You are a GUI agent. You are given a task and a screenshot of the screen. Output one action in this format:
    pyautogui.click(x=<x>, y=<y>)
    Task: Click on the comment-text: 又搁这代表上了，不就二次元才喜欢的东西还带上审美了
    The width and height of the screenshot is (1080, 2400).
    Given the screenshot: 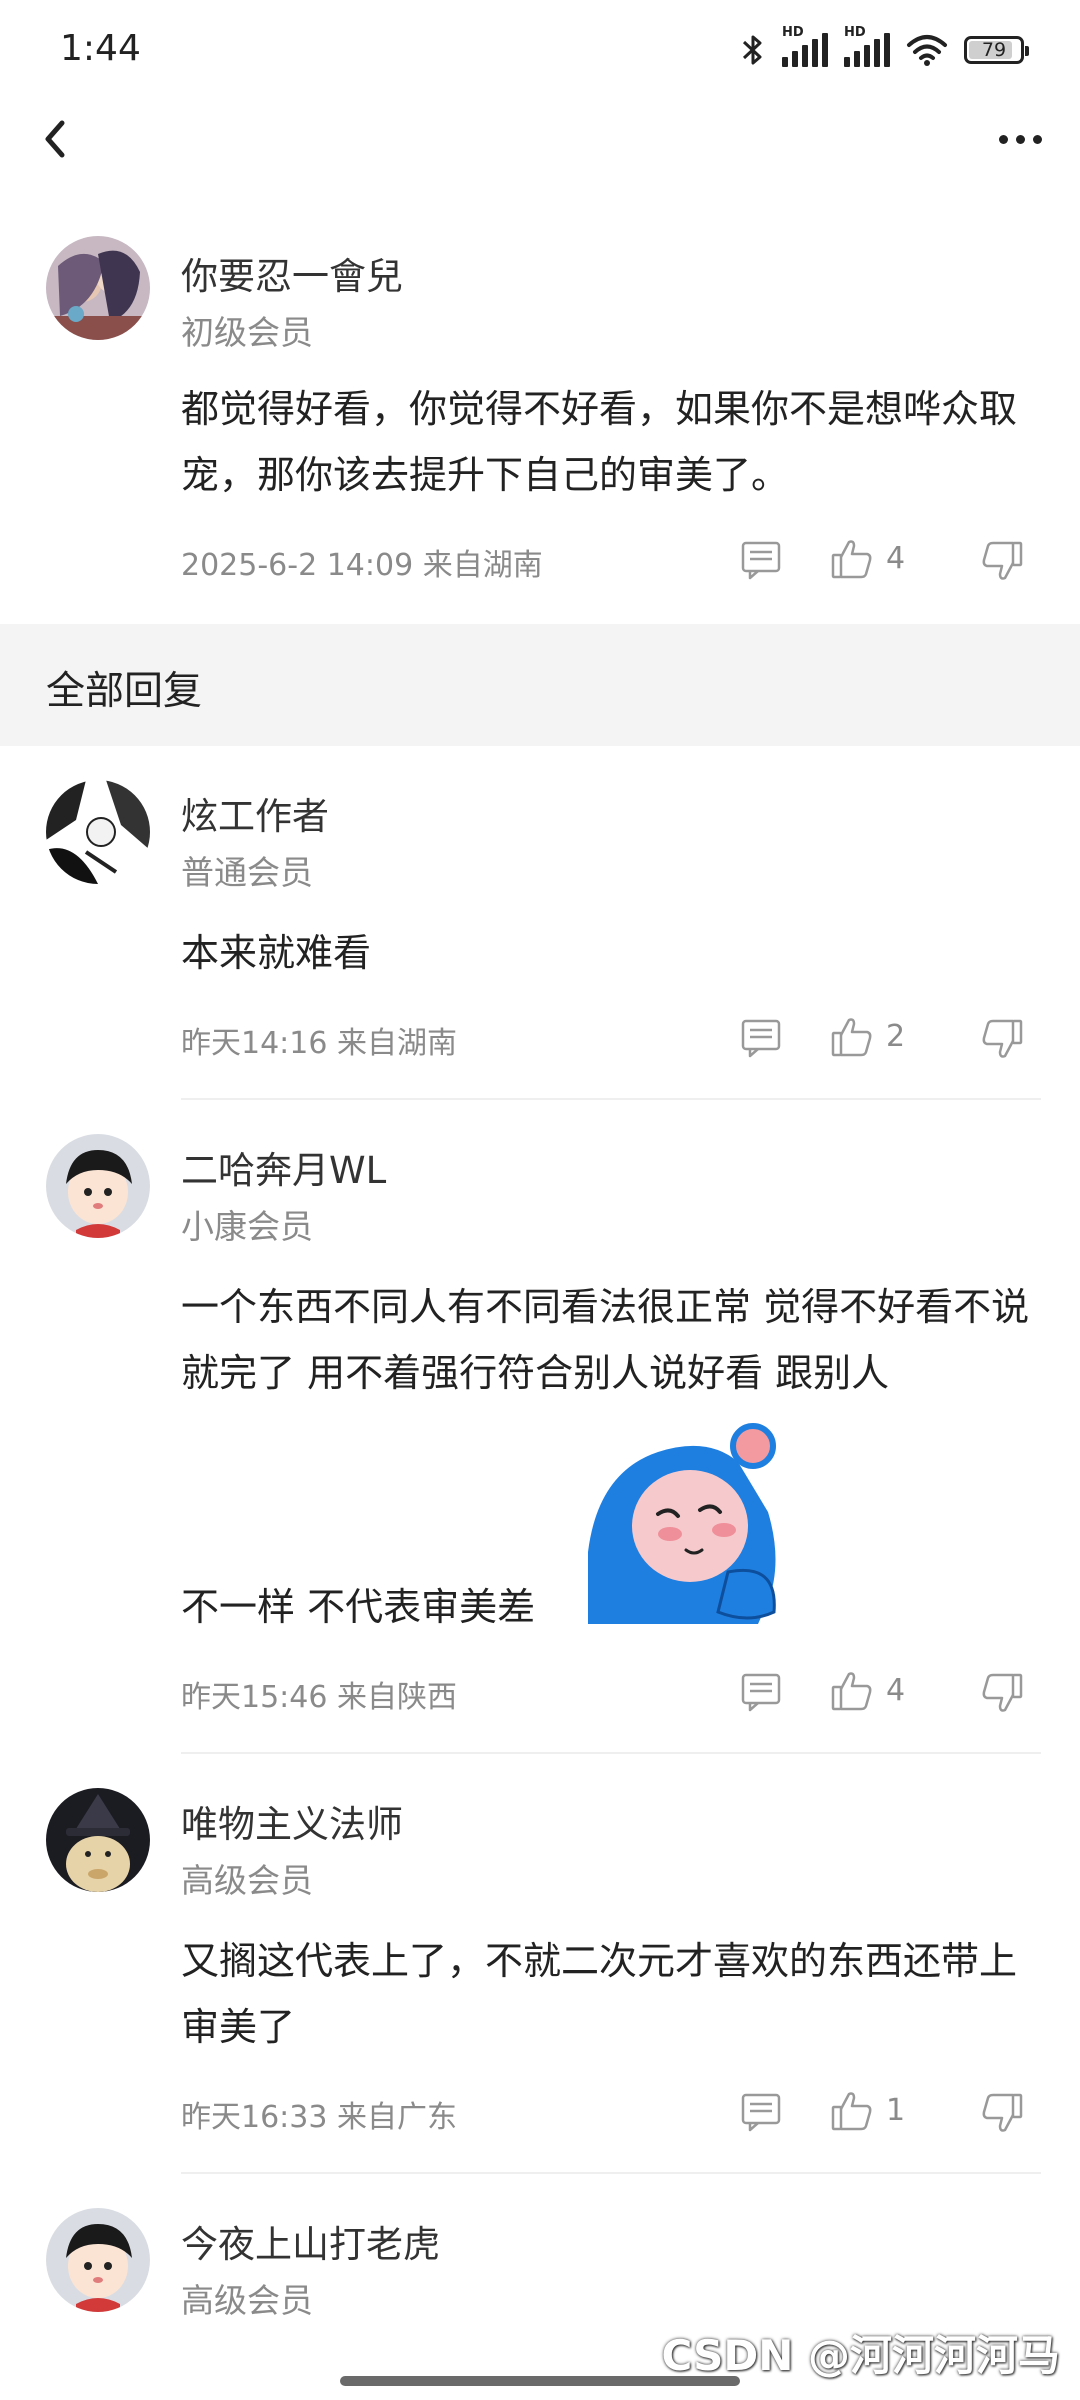 What is the action you would take?
    pyautogui.click(x=599, y=1994)
    